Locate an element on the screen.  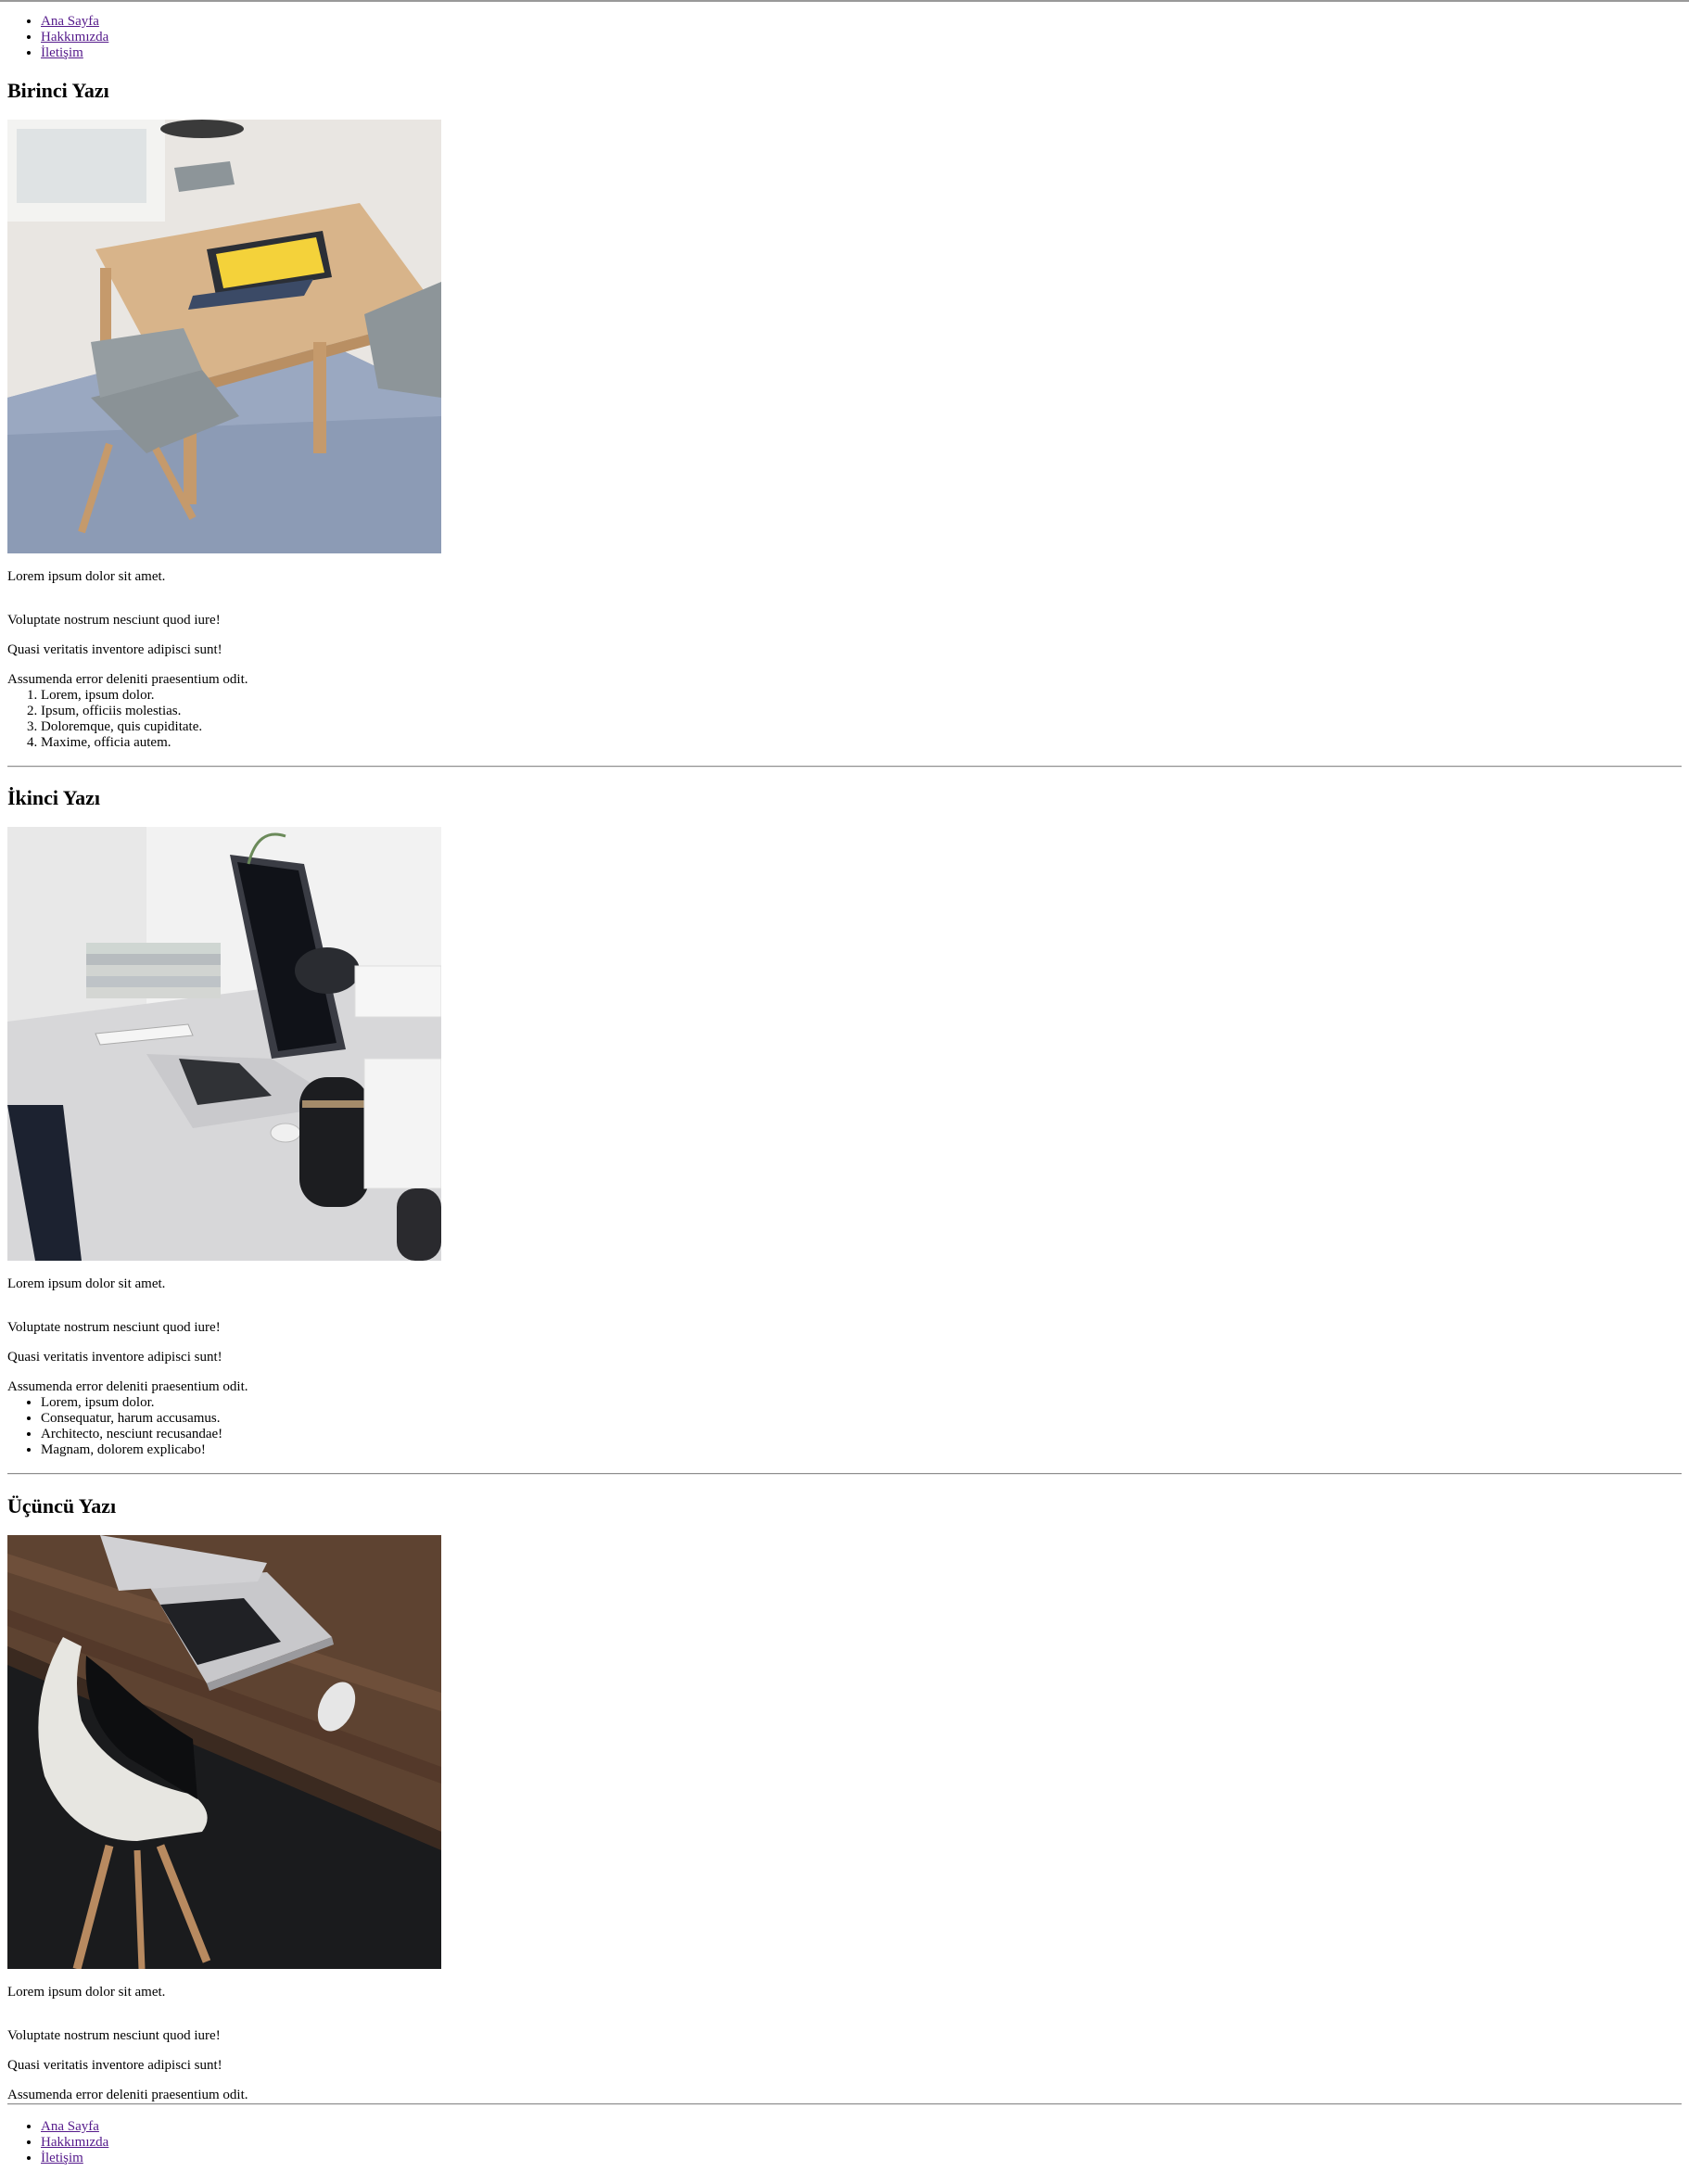
nav-item-contact: İletişim is located at coordinates (74, 53).